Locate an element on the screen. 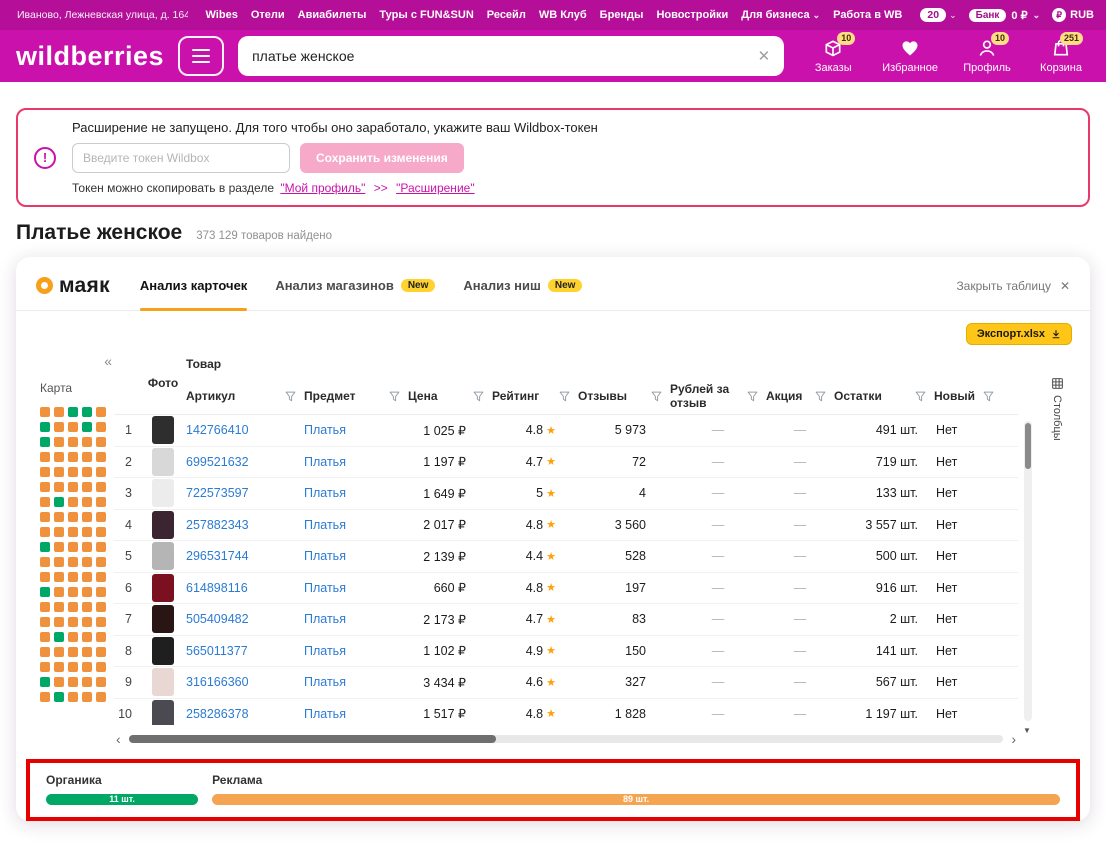 Image resolution: width=1106 pixels, height=867 pixels. column-header: Предмет is located at coordinates (356, 396).